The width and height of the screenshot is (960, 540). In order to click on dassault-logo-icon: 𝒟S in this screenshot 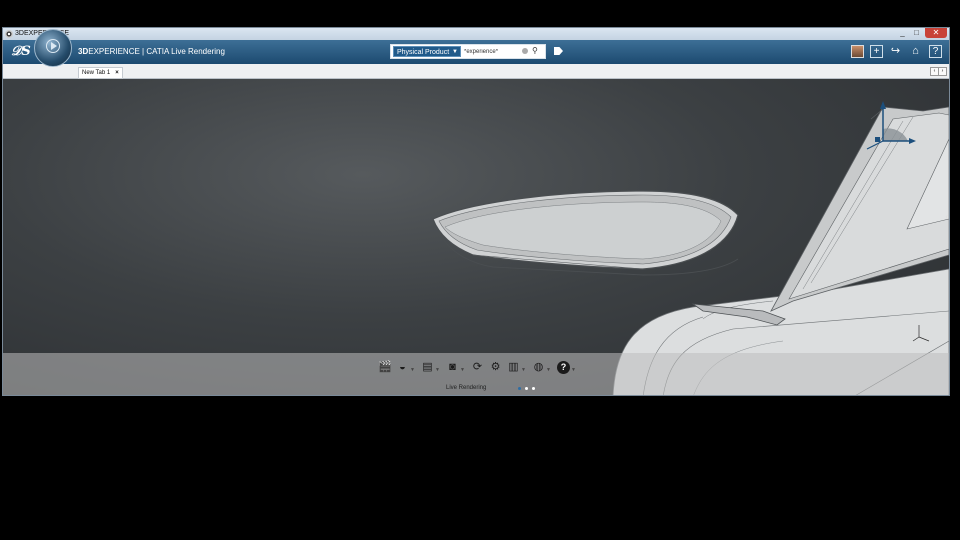, I will do `click(21, 51)`.